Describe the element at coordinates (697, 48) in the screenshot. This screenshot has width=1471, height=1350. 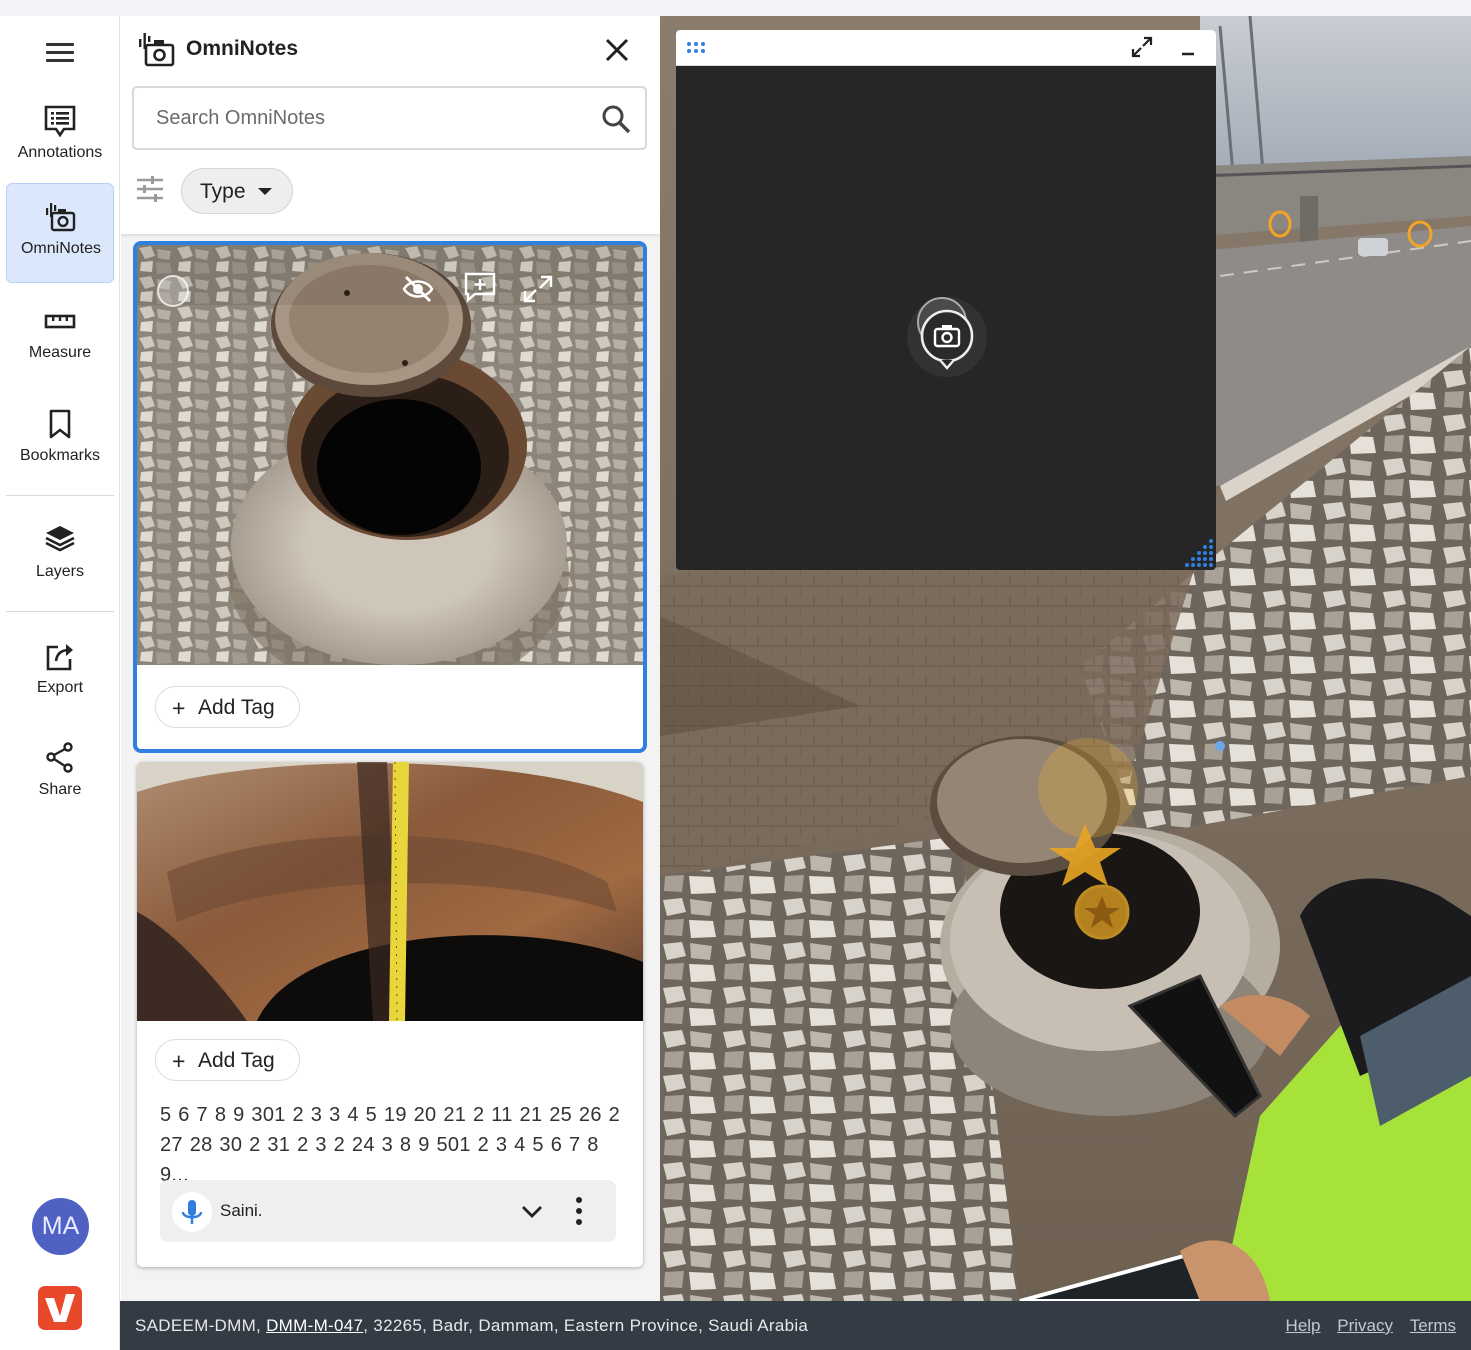
I see `drag-grip-icon` at that location.